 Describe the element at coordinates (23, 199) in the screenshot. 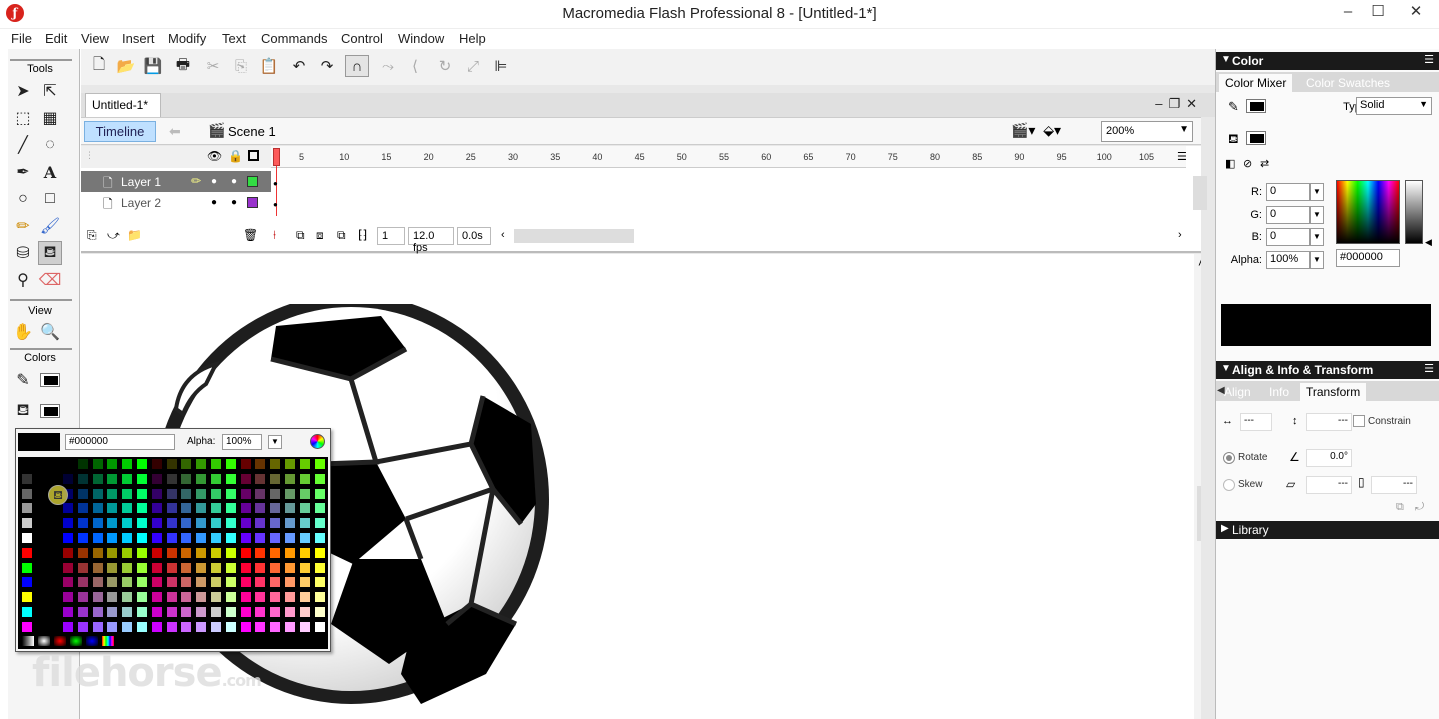

I see `oval-tool-icon: ○` at that location.